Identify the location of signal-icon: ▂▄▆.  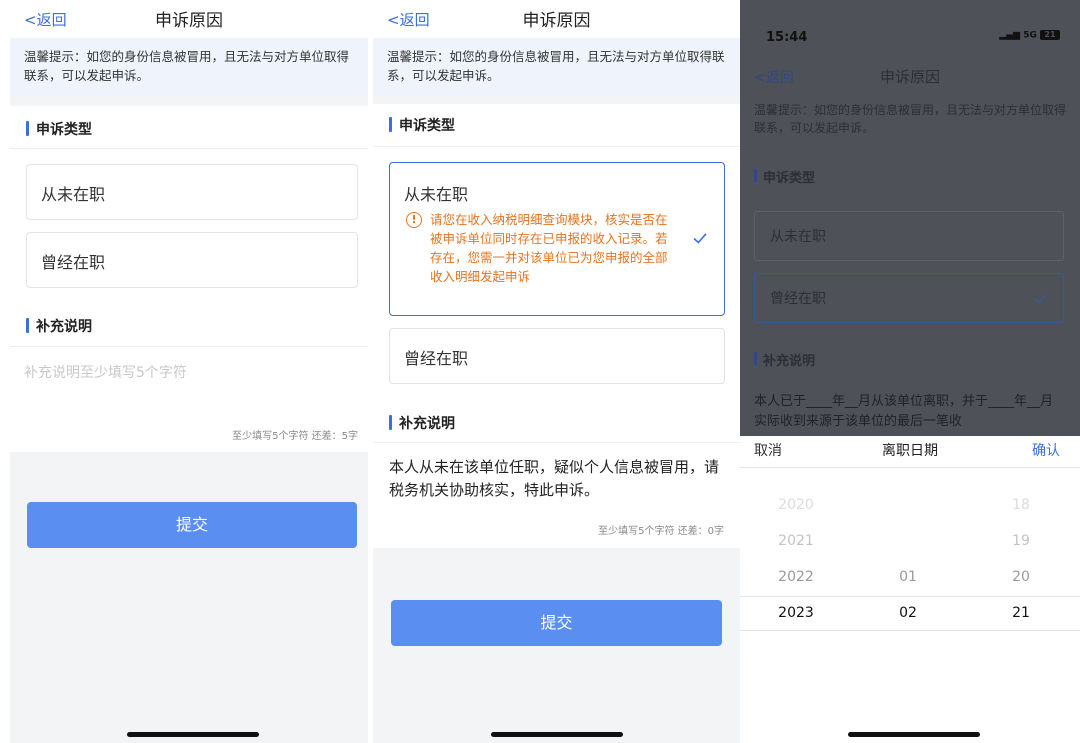
(1011, 35).